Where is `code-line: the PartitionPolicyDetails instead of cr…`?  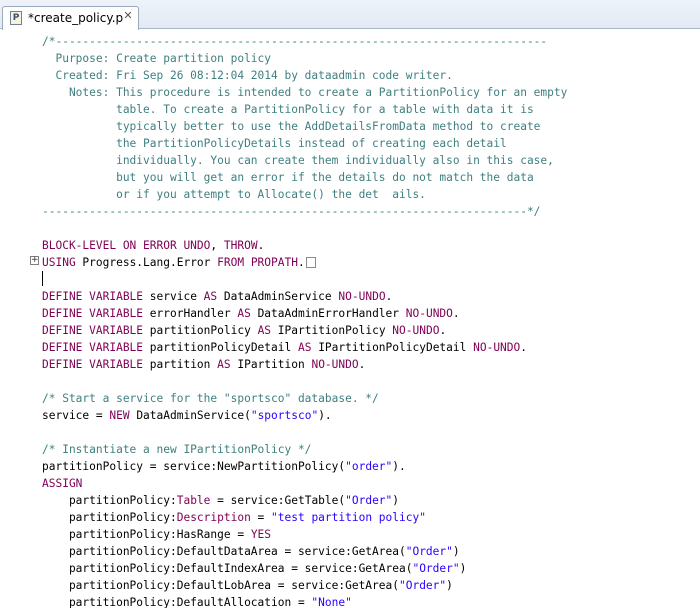
code-line: the PartitionPolicyDetails instead of cr… is located at coordinates (371, 143).